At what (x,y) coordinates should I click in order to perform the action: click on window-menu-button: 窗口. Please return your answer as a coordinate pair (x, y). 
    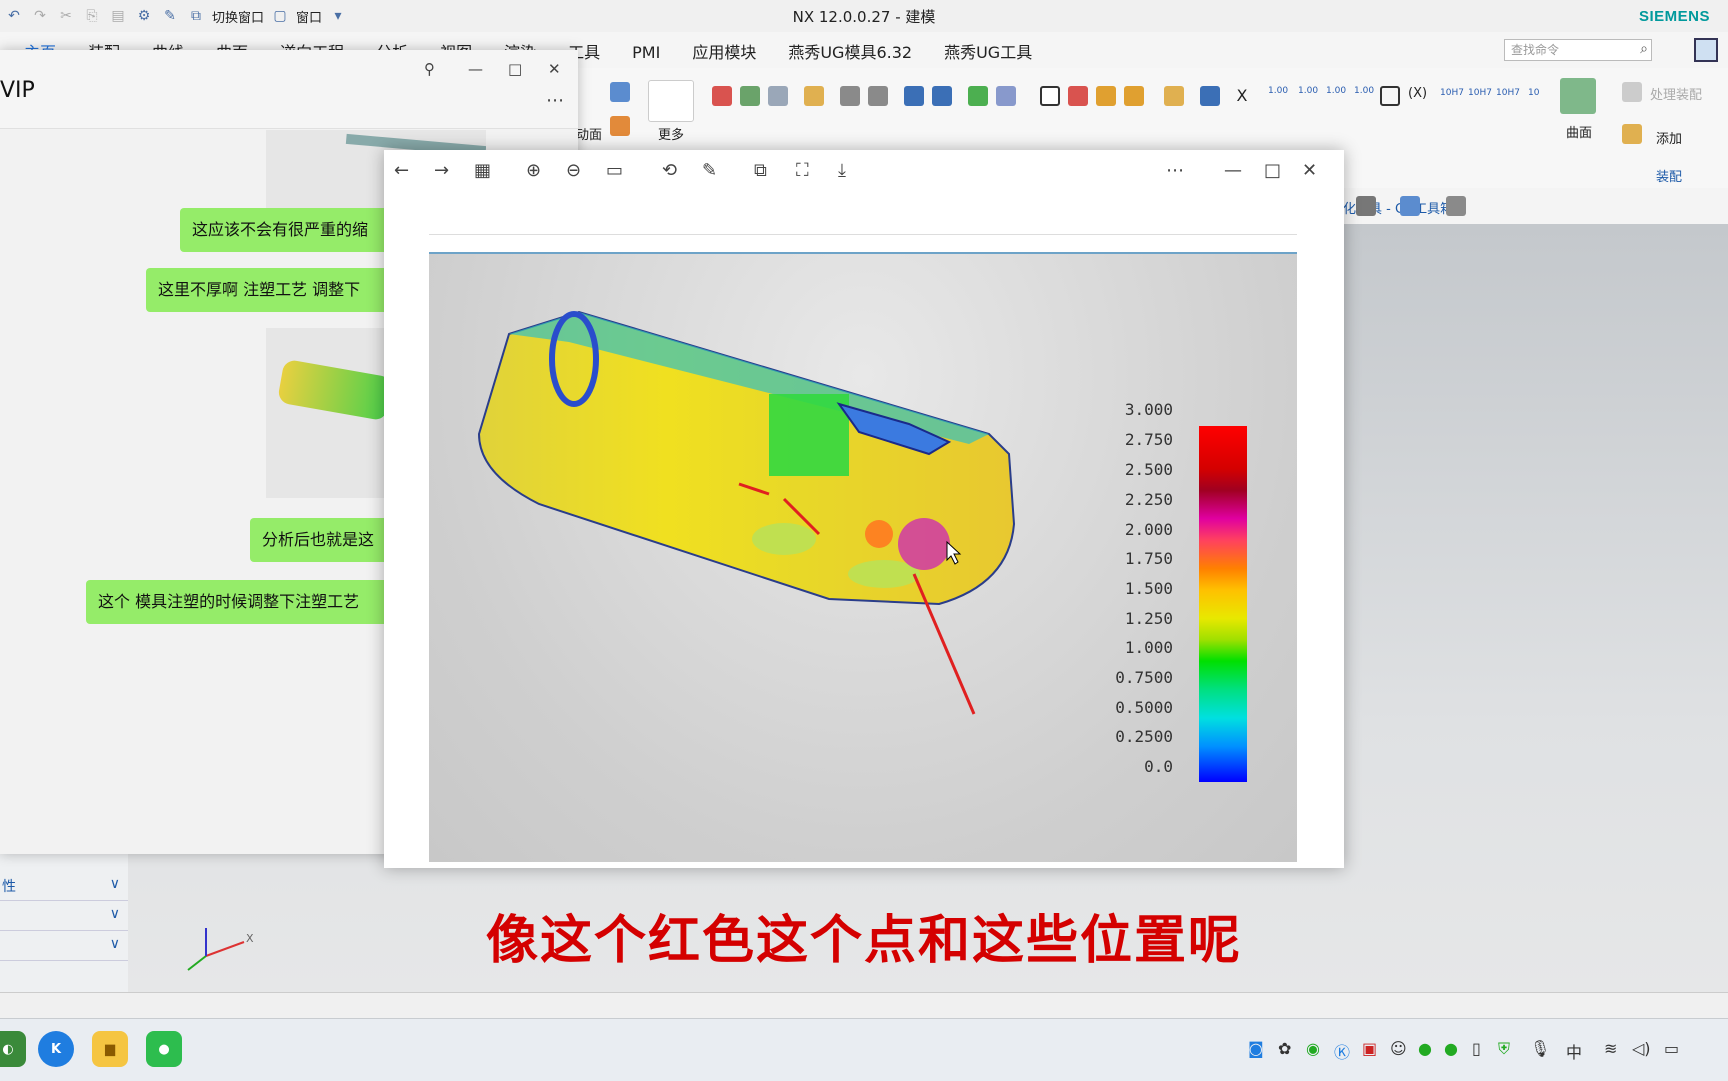
    Looking at the image, I should click on (309, 16).